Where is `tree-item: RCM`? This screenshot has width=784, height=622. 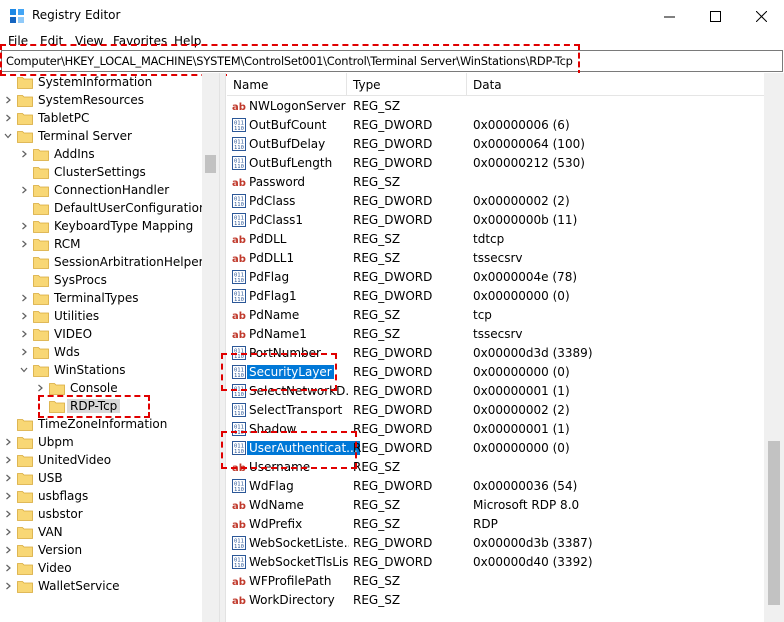 tree-item: RCM is located at coordinates (102, 245).